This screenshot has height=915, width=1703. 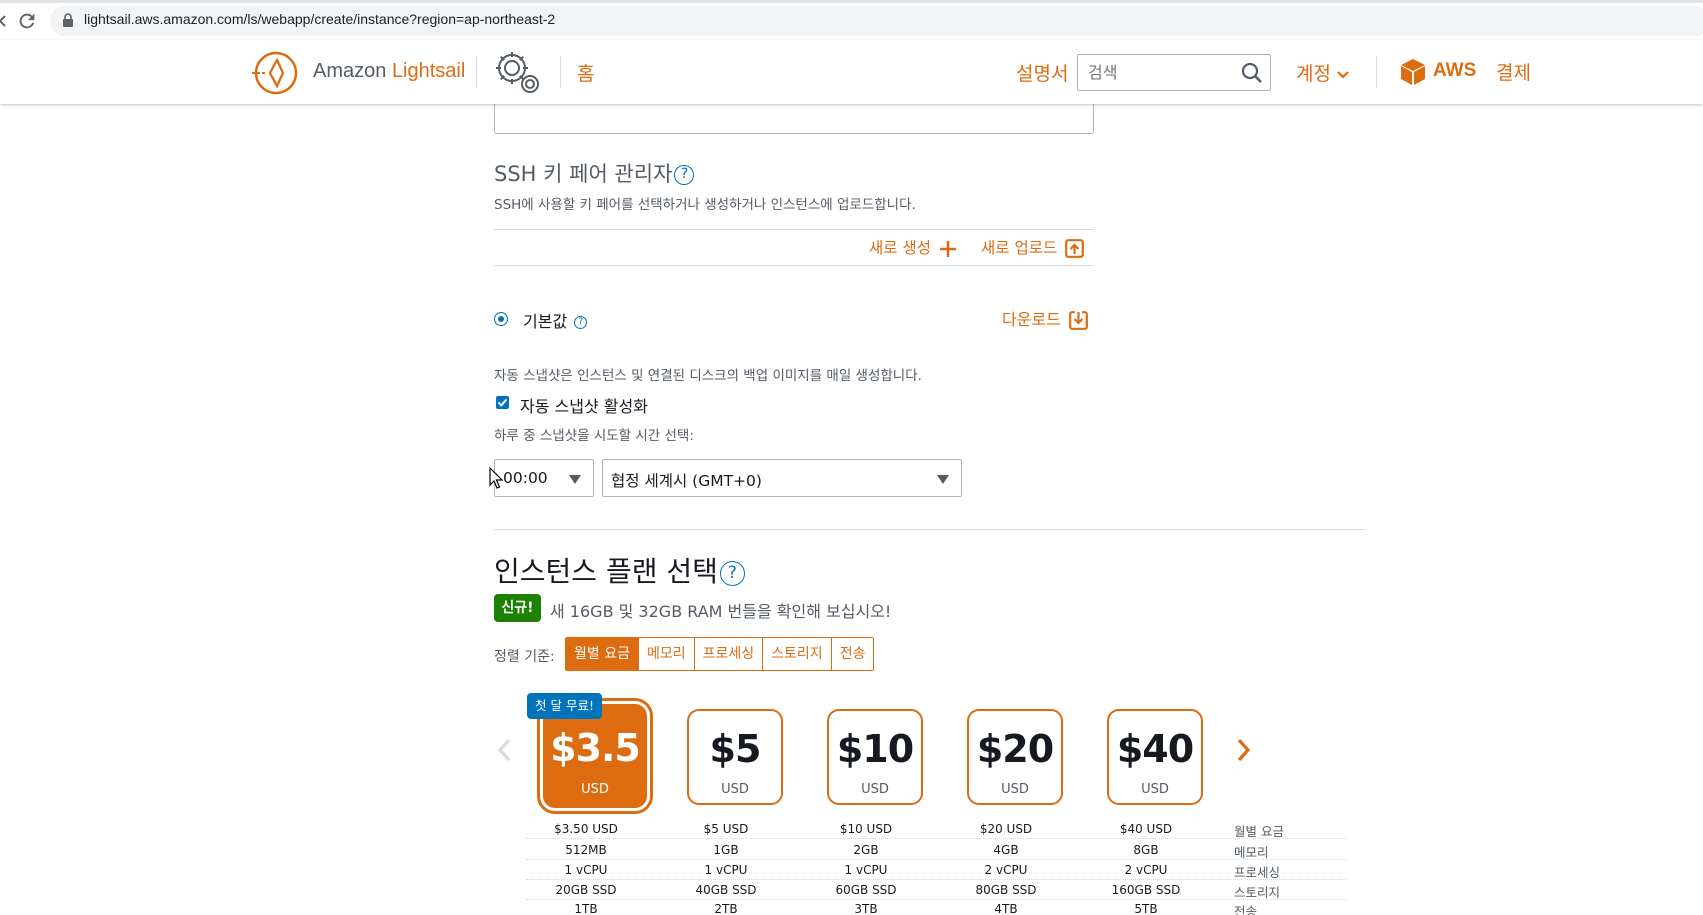 What do you see at coordinates (1042, 72) in the screenshot?
I see `docs-link: 설명서` at bounding box center [1042, 72].